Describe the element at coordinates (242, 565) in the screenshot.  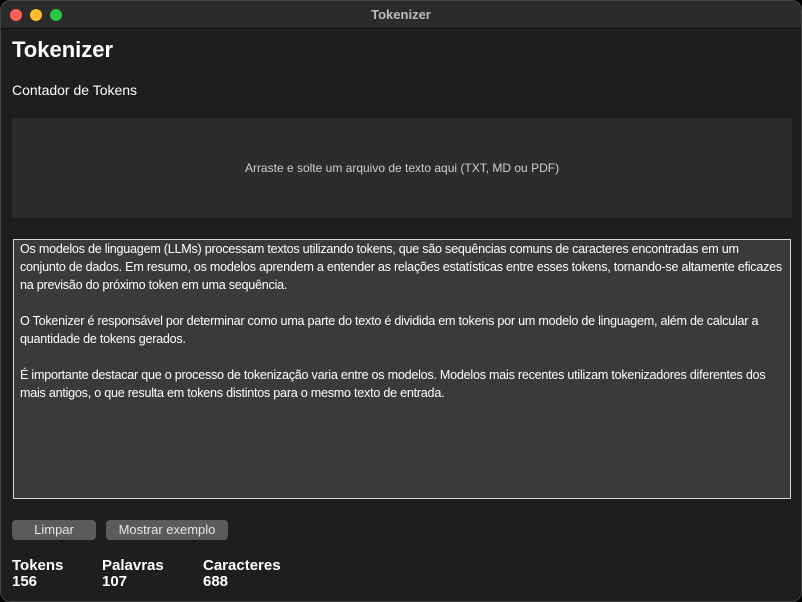
I see `stat-label: Caracteres` at that location.